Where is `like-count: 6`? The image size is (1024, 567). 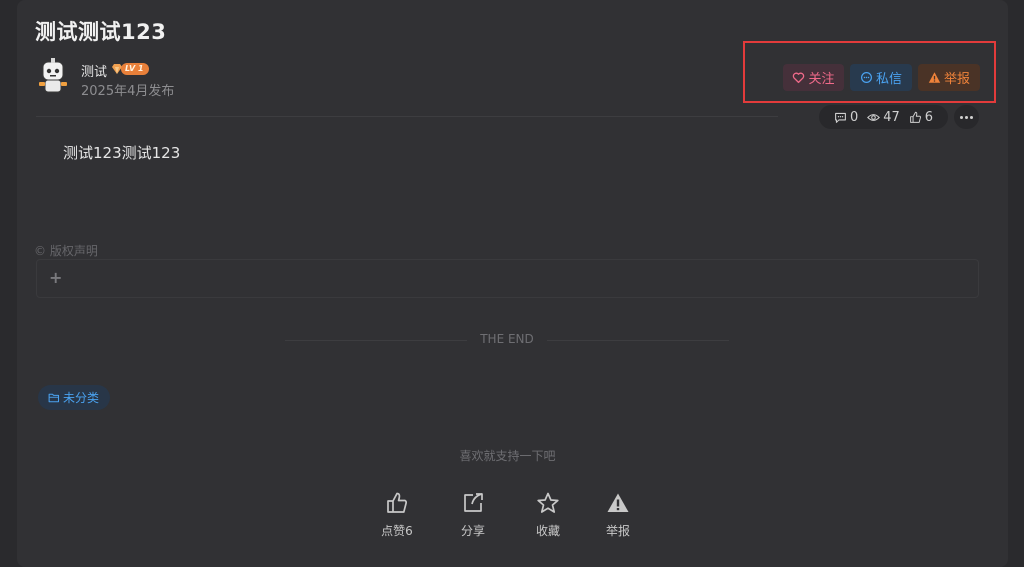
like-count: 6 is located at coordinates (921, 117).